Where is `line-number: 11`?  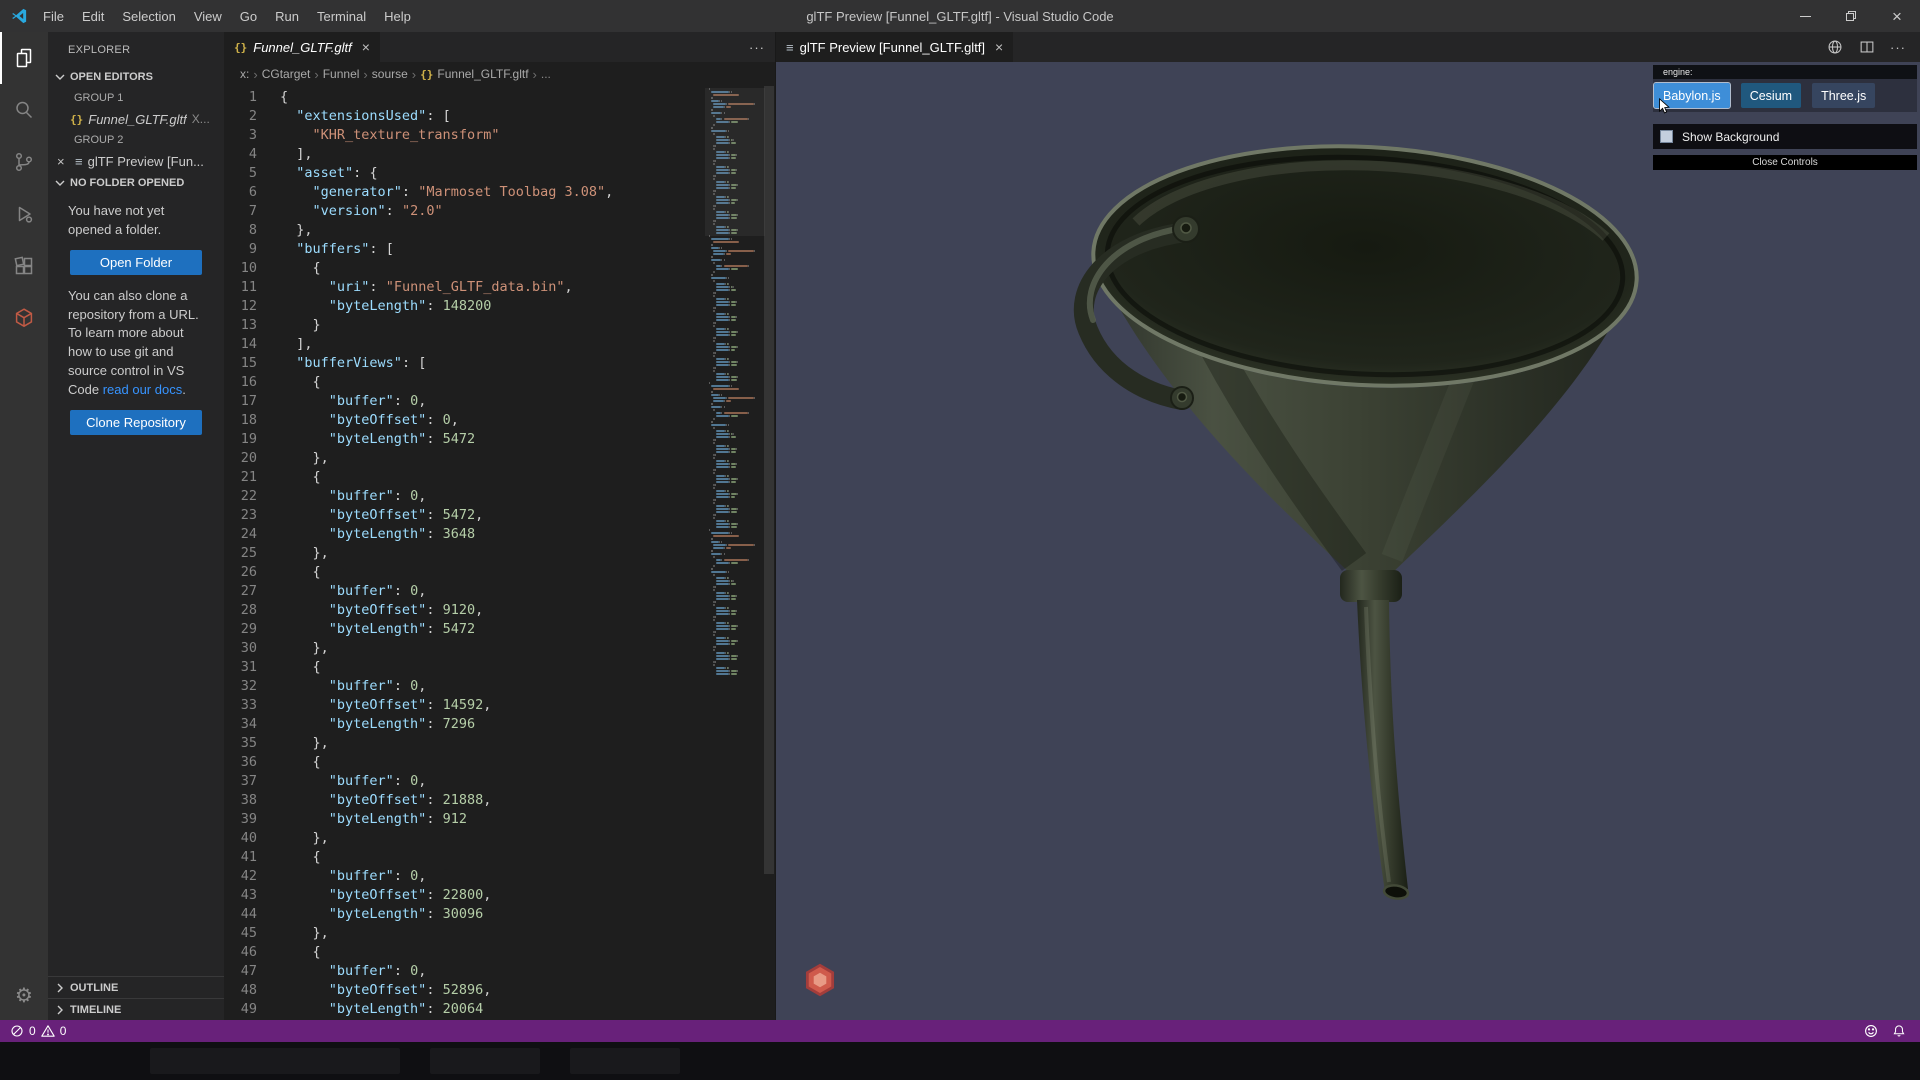 line-number: 11 is located at coordinates (240, 287).